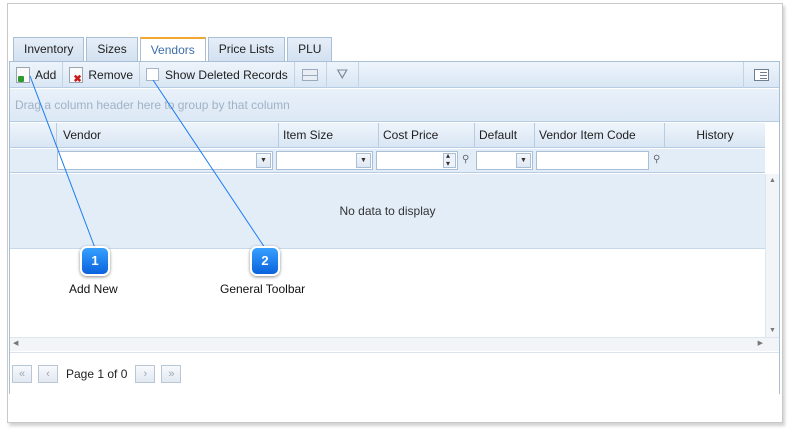 Image resolution: width=796 pixels, height=433 pixels. Describe the element at coordinates (76, 75) in the screenshot. I see `remove-icon` at that location.